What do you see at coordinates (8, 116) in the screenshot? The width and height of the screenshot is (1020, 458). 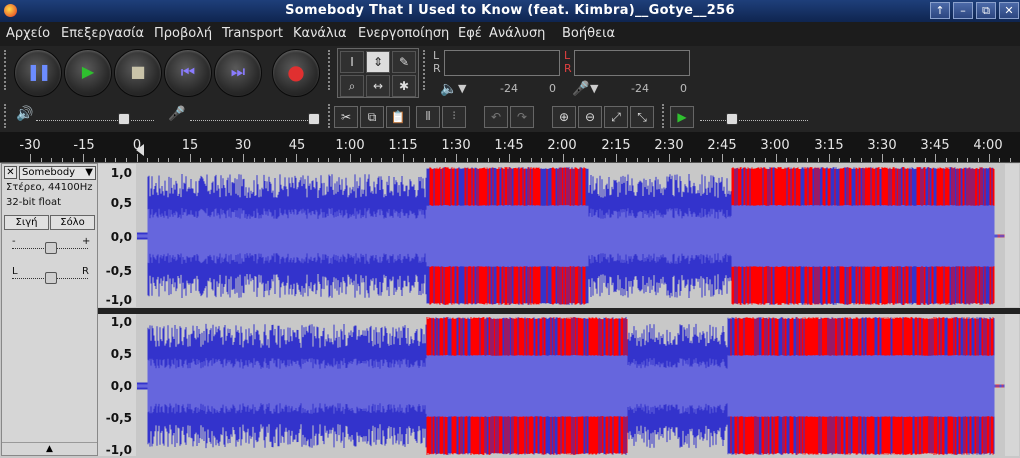 I see `mixer-grip` at bounding box center [8, 116].